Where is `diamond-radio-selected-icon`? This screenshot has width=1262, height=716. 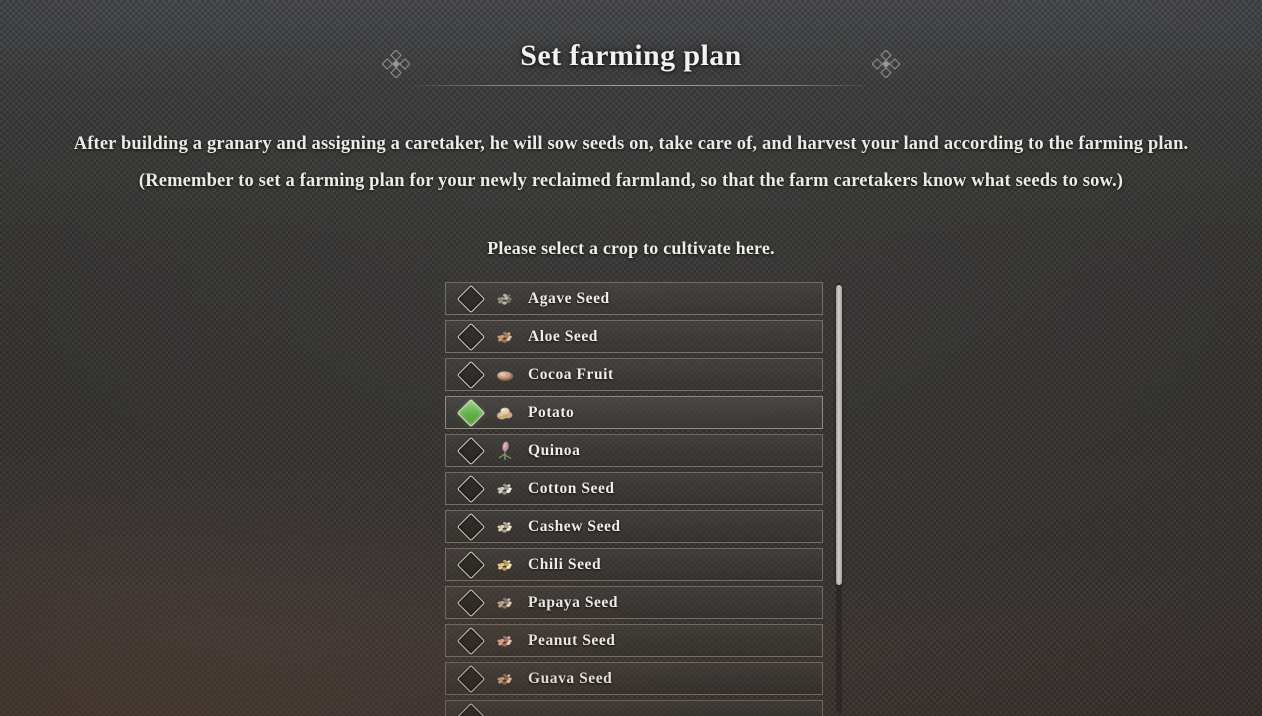 diamond-radio-selected-icon is located at coordinates (471, 412).